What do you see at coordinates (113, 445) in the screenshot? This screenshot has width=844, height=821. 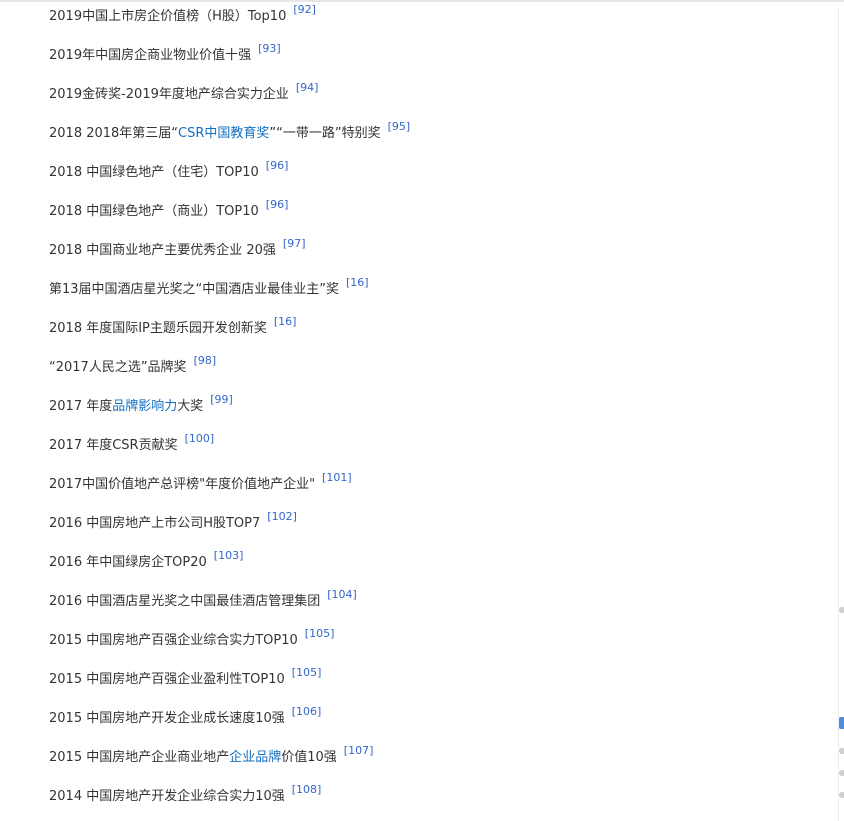 I see `award-text: 2017 年度CSR贡献奖` at bounding box center [113, 445].